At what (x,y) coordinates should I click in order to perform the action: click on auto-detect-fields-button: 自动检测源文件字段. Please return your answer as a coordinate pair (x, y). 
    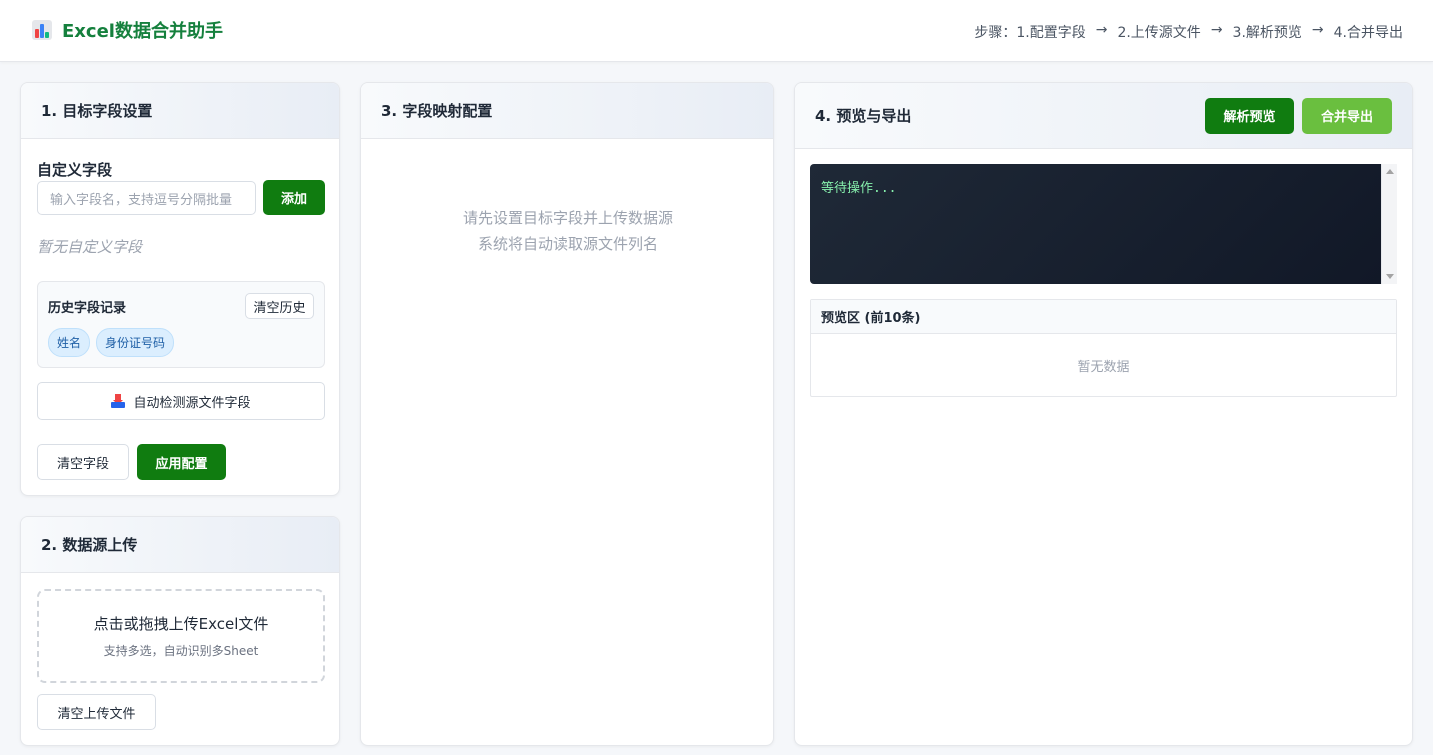
    Looking at the image, I should click on (181, 401).